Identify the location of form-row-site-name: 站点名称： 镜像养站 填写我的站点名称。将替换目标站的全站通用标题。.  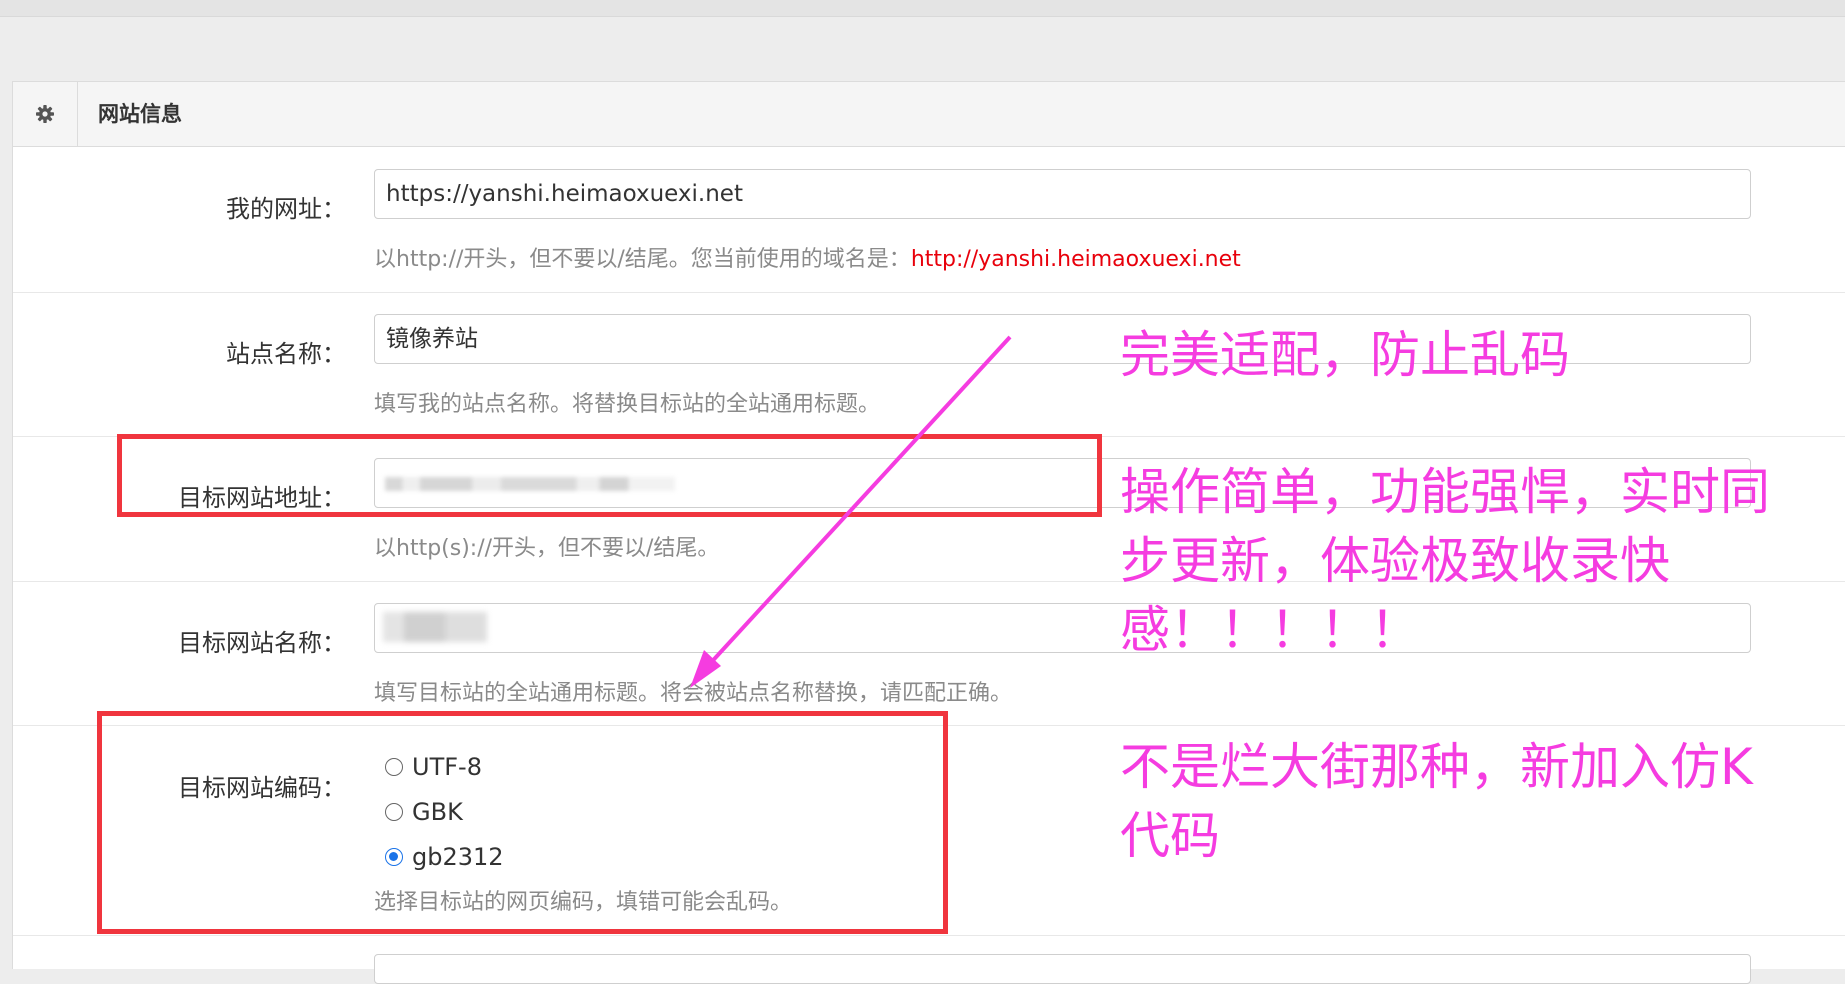
(929, 364).